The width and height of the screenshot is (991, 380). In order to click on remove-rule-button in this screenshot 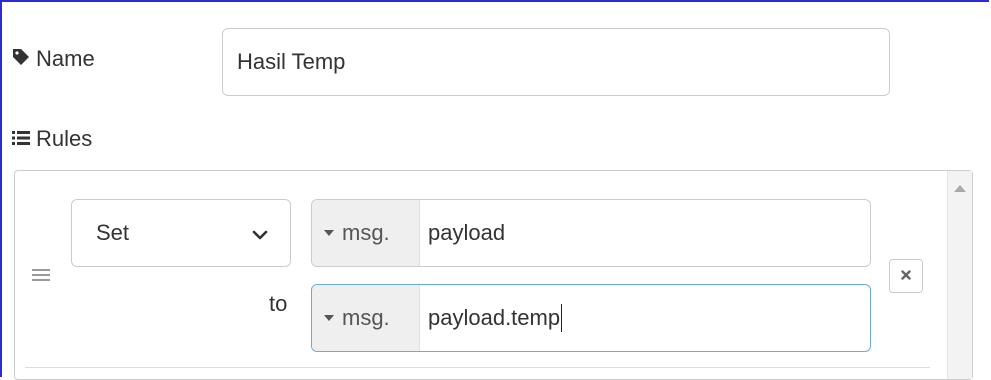, I will do `click(906, 276)`.